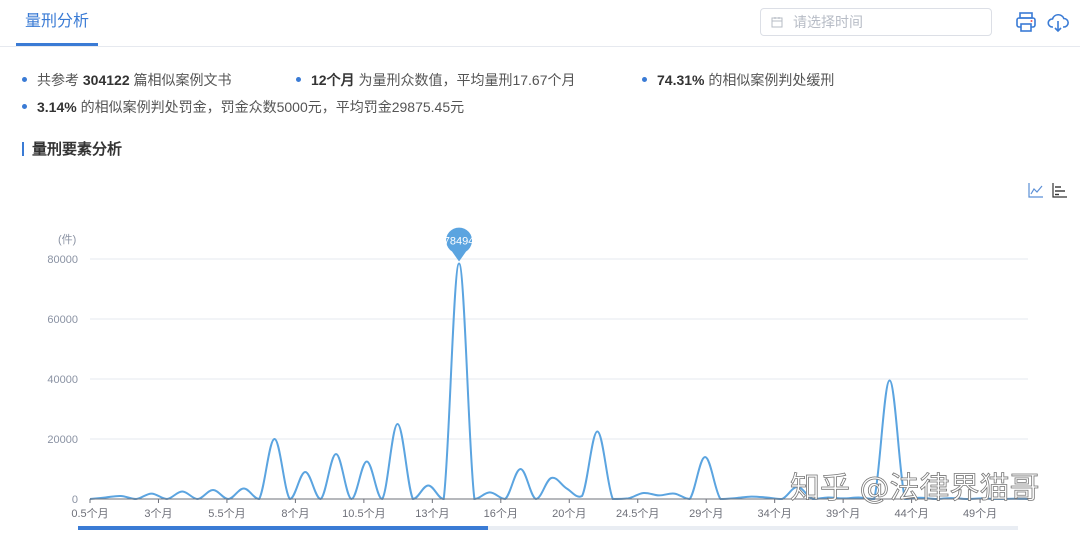 Image resolution: width=1080 pixels, height=533 pixels. Describe the element at coordinates (775, 513) in the screenshot. I see `x-tick-label: 34个月` at that location.